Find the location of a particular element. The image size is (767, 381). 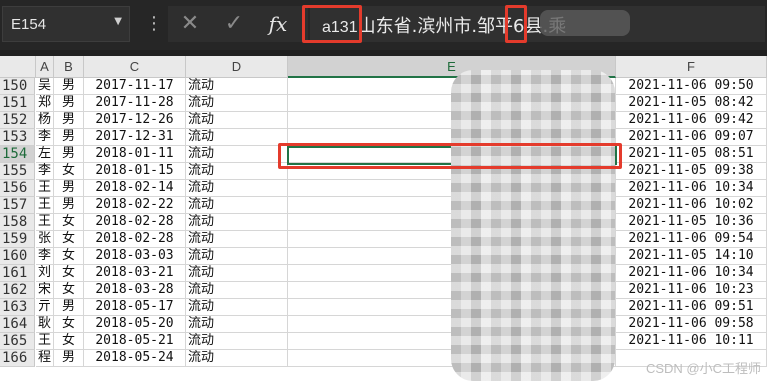

cell-a: 程 is located at coordinates (45, 358).